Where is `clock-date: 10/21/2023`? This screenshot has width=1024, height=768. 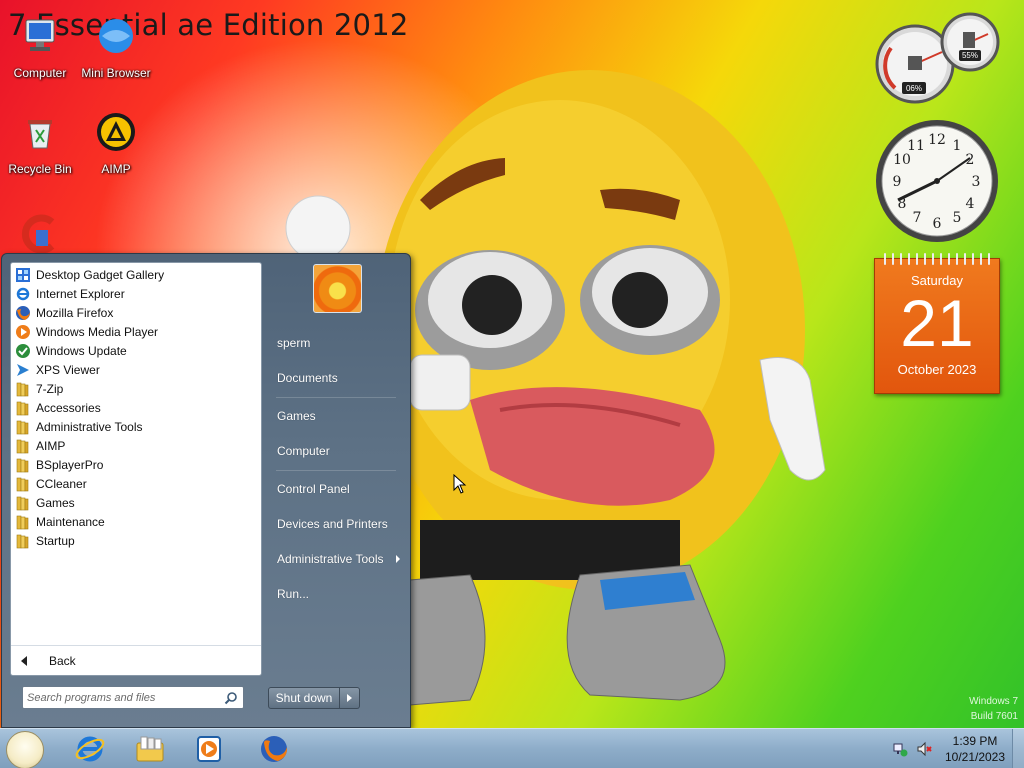 clock-date: 10/21/2023 is located at coordinates (975, 757).